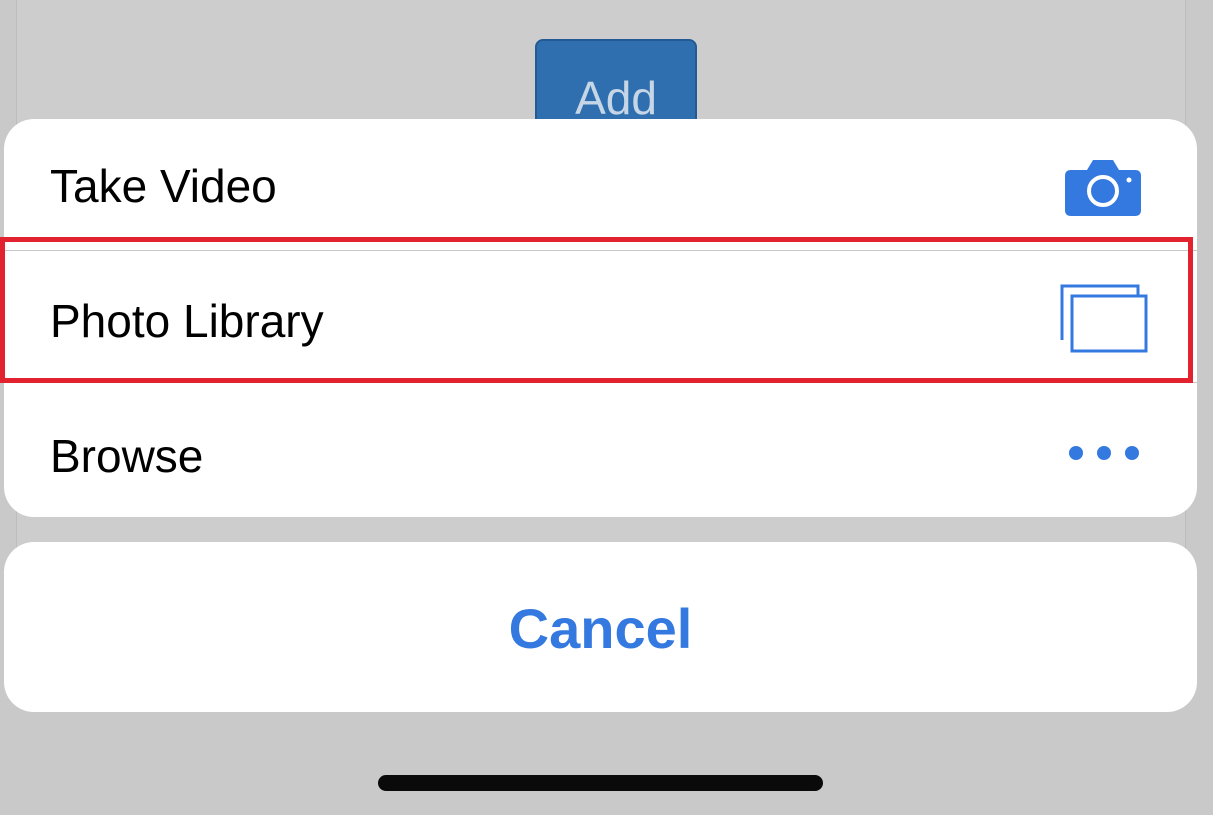 The width and height of the screenshot is (1213, 815). What do you see at coordinates (187, 321) in the screenshot?
I see `photo-library-label: Photo Library` at bounding box center [187, 321].